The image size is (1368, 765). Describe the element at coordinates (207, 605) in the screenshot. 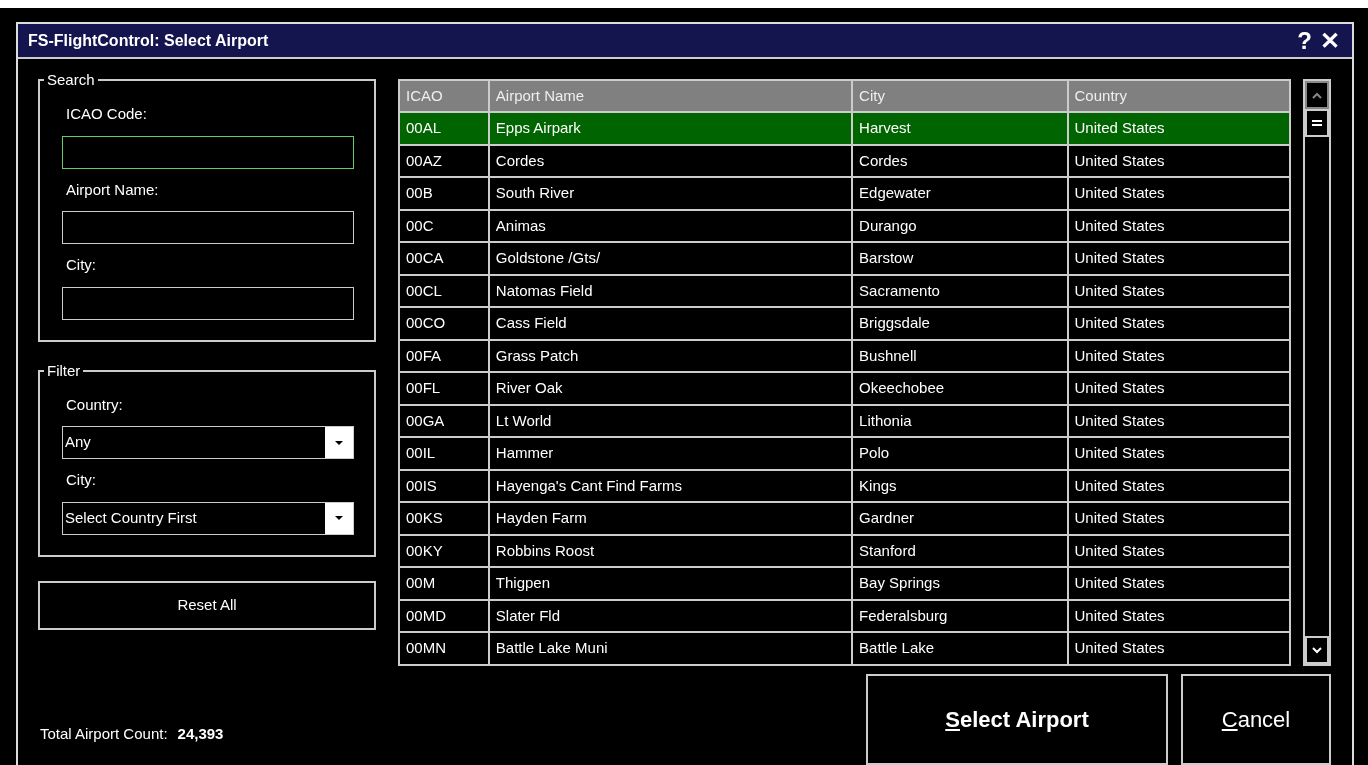

I see `reset-button: Reset All` at that location.